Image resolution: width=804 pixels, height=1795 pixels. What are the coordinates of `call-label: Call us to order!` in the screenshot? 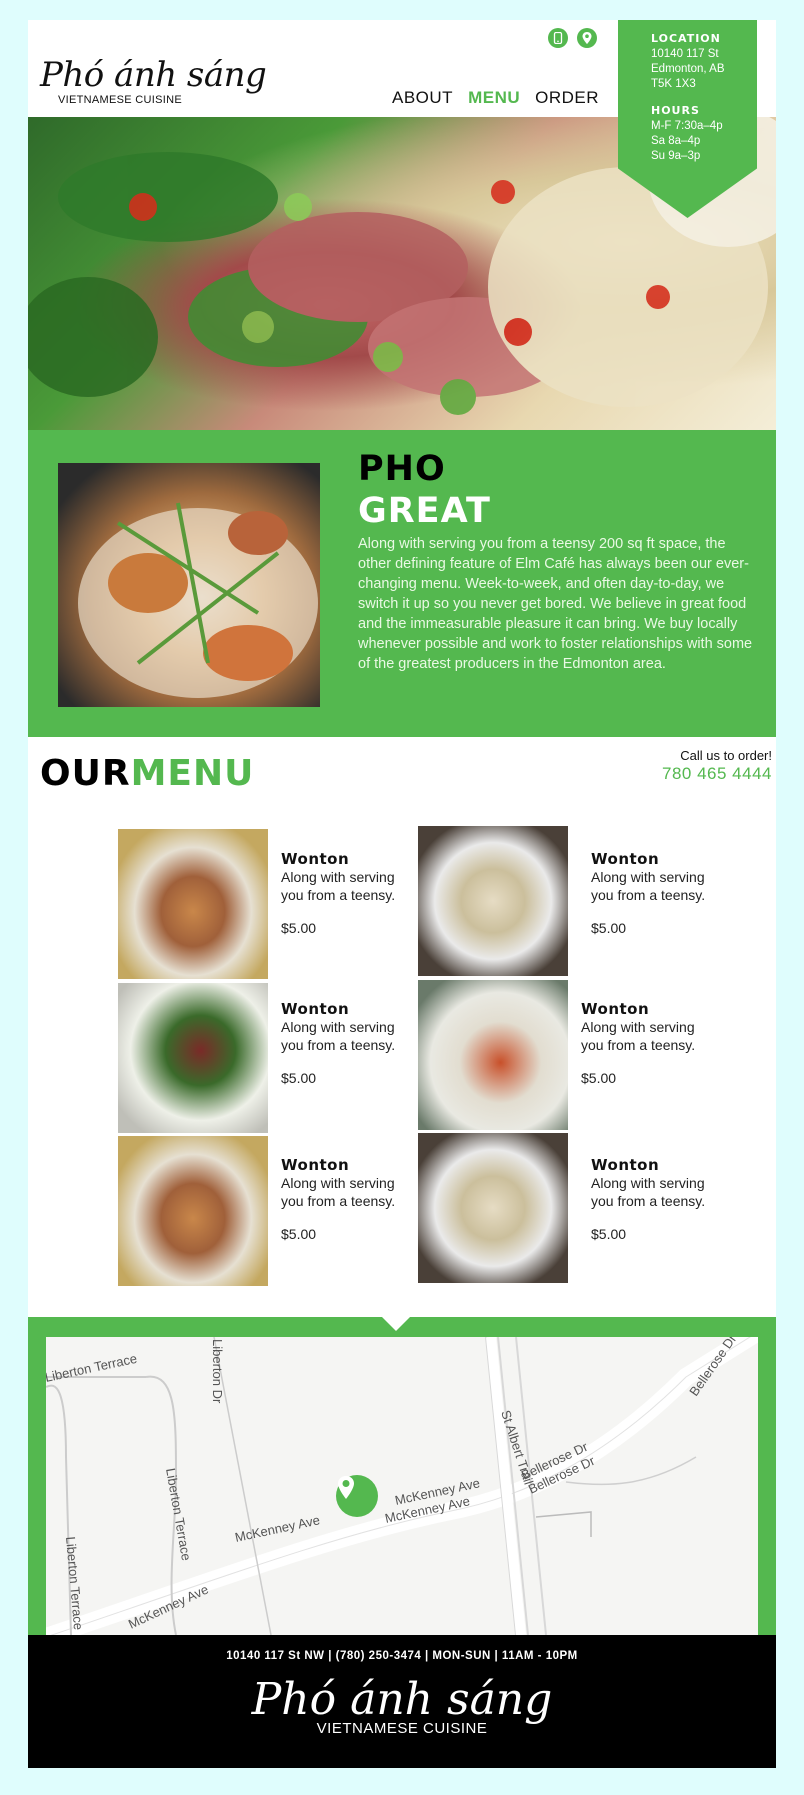 It's located at (726, 755).